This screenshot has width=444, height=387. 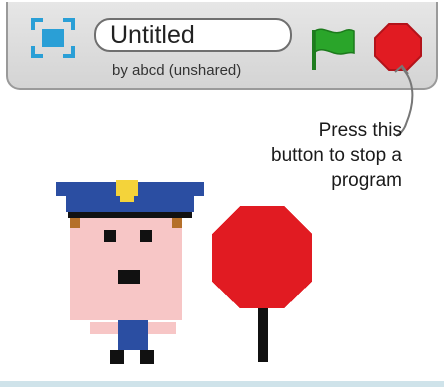 I want to click on fullscreen-button, so click(x=53, y=38).